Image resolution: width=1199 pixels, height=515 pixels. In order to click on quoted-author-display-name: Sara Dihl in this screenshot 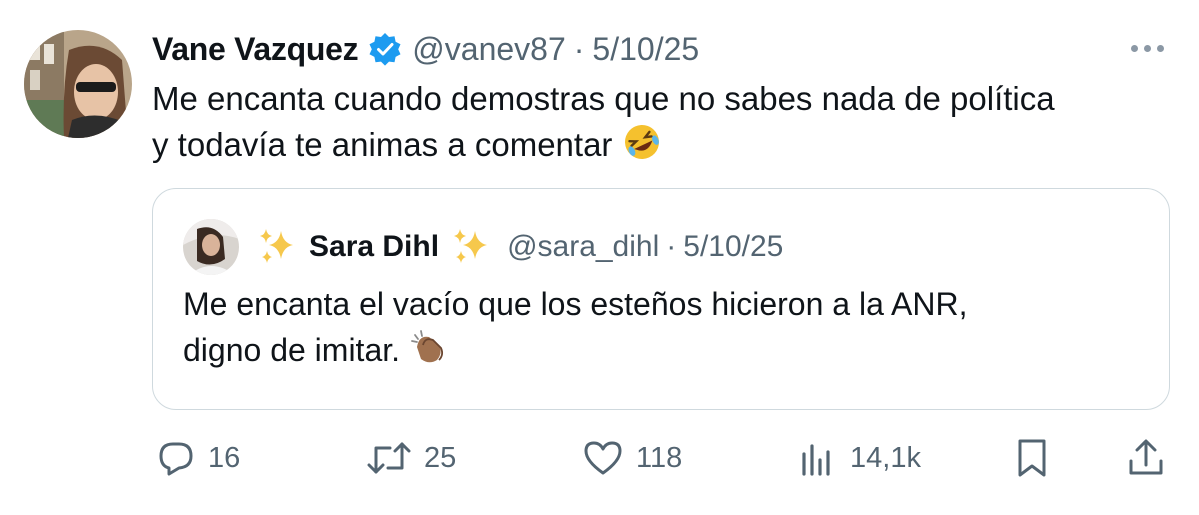, I will do `click(374, 247)`.